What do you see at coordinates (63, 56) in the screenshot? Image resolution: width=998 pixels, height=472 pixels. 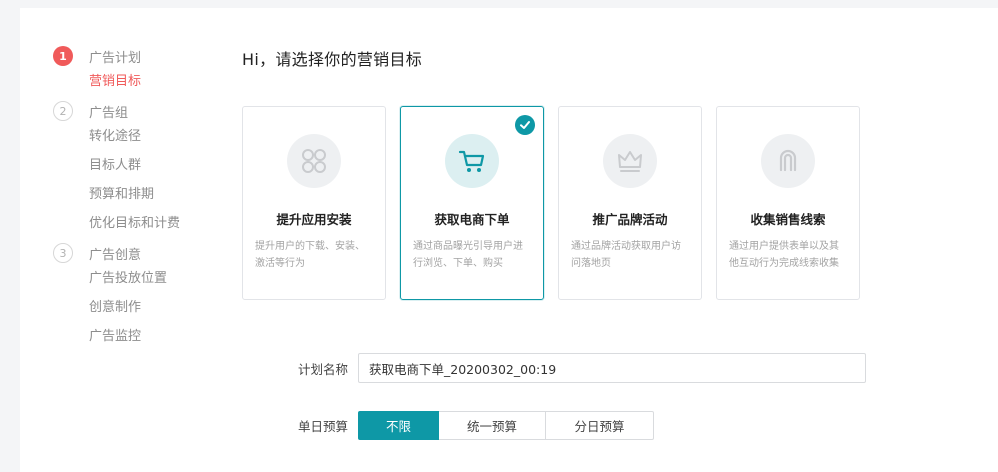 I see `step-number-badge: 1` at bounding box center [63, 56].